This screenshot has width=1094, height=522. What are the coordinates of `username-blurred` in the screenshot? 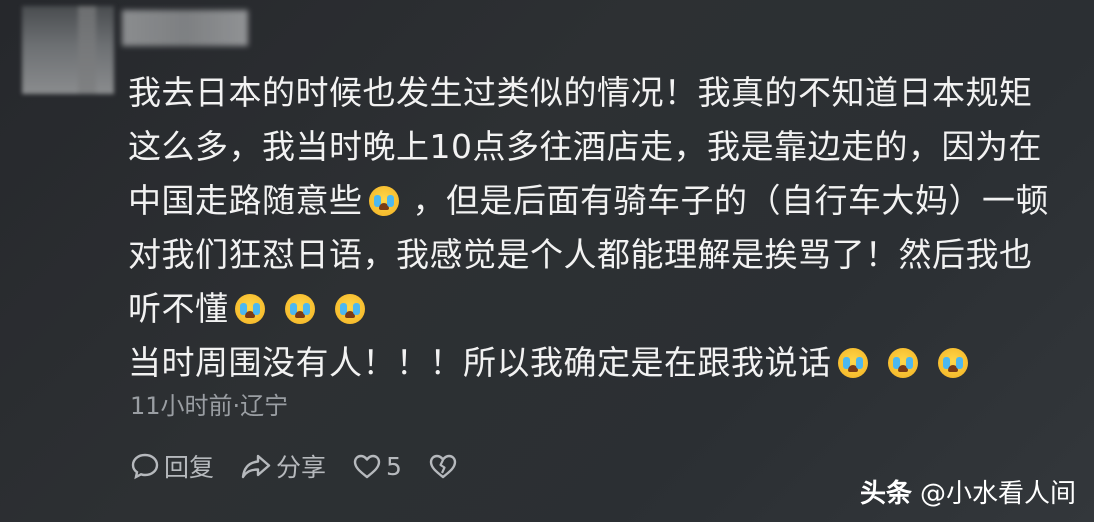 It's located at (185, 28).